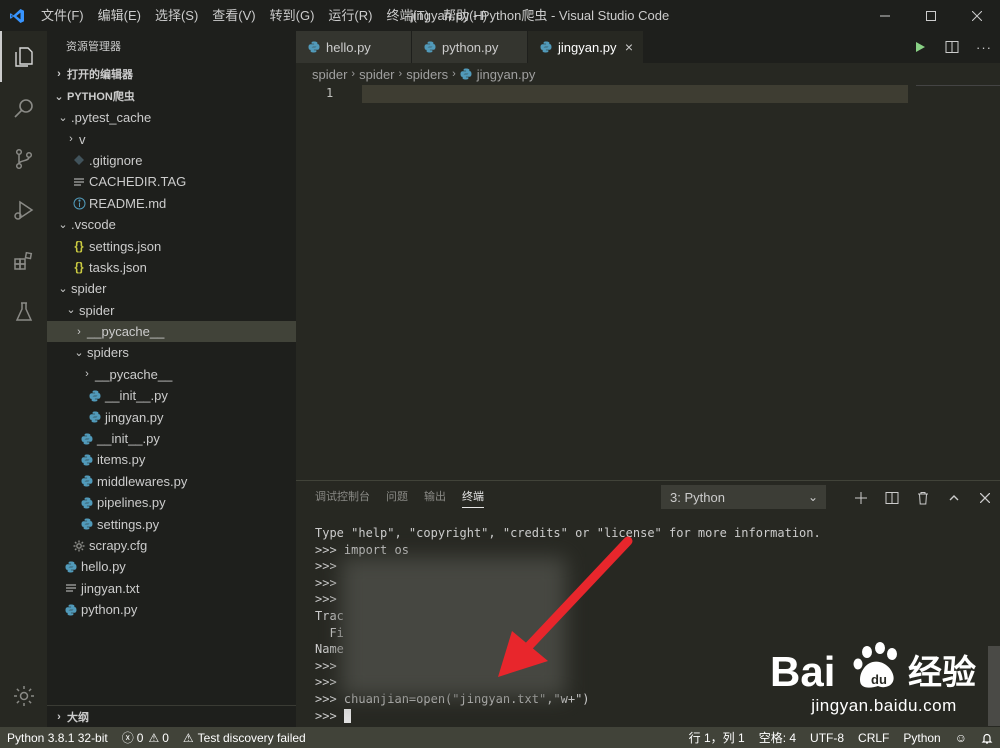  I want to click on python-interpreter: Python 3.8.1 32-bit, so click(57, 737).